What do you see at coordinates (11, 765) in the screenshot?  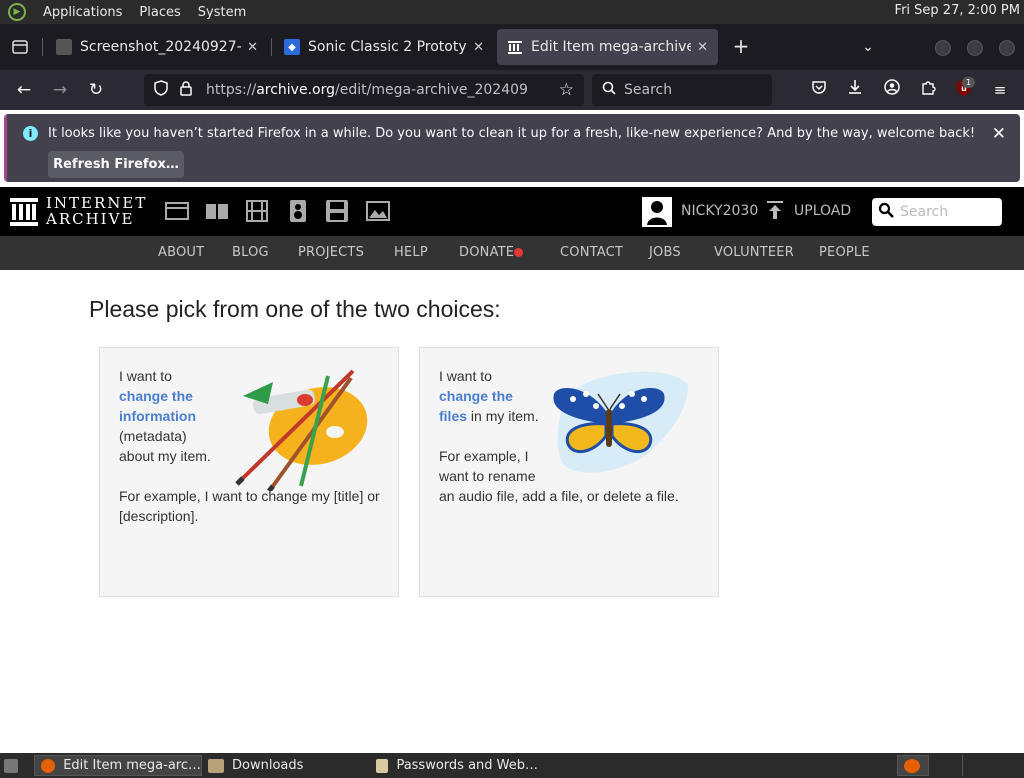 I see `desktop-icon` at bounding box center [11, 765].